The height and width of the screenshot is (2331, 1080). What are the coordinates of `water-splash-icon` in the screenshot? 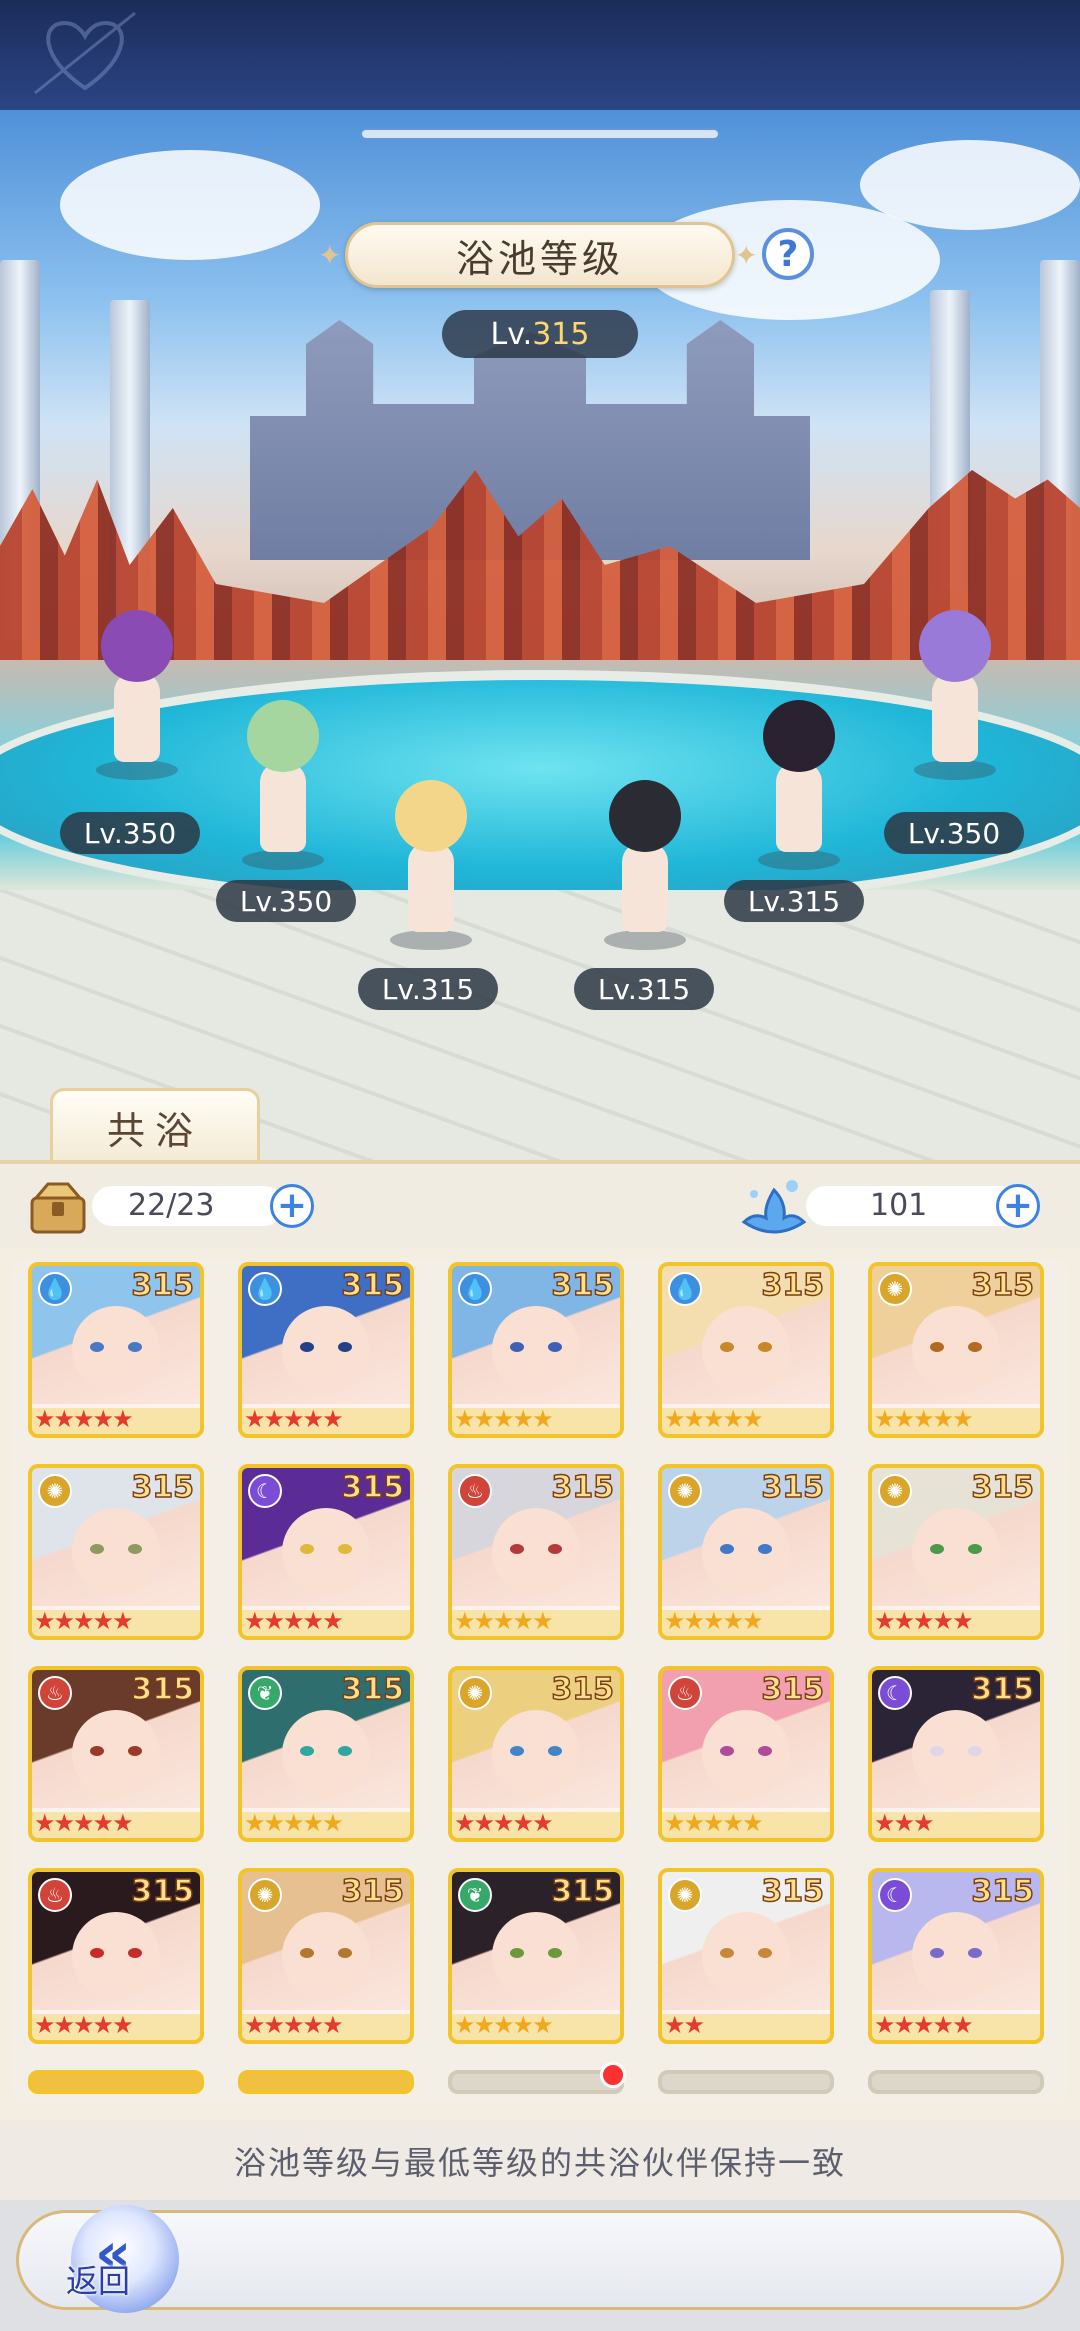 It's located at (774, 1207).